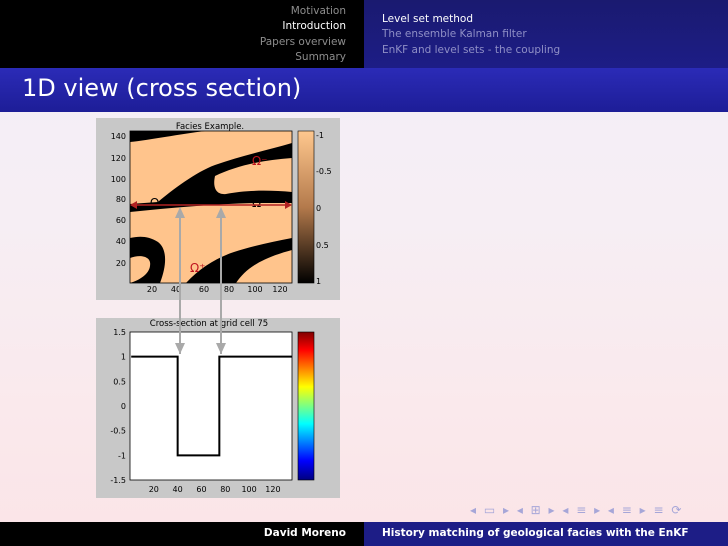 The height and width of the screenshot is (546, 728). I want to click on cross-section-y-tick: -1.5, so click(118, 480).